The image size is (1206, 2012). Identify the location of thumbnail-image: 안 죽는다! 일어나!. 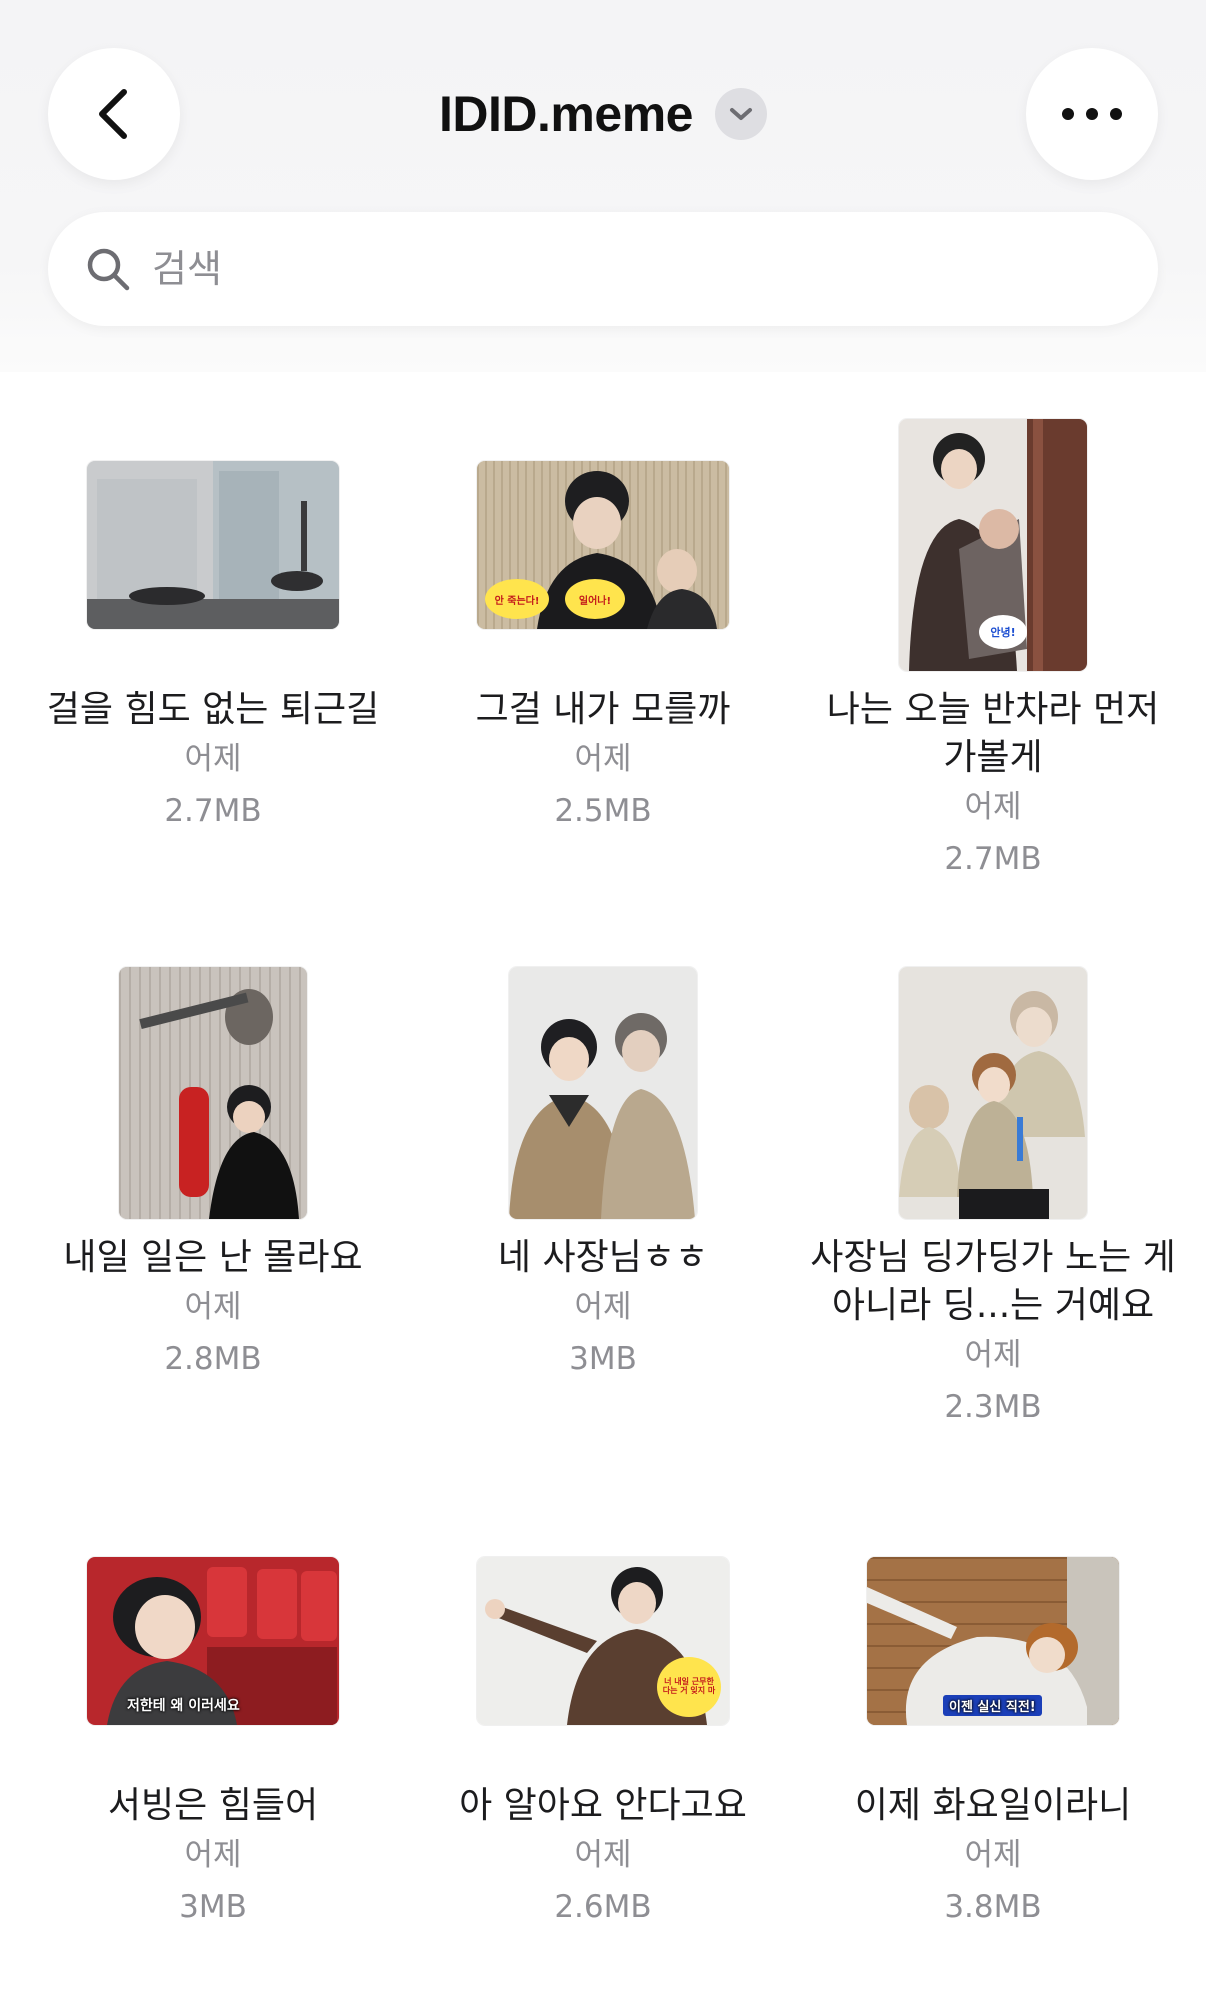
(603, 545).